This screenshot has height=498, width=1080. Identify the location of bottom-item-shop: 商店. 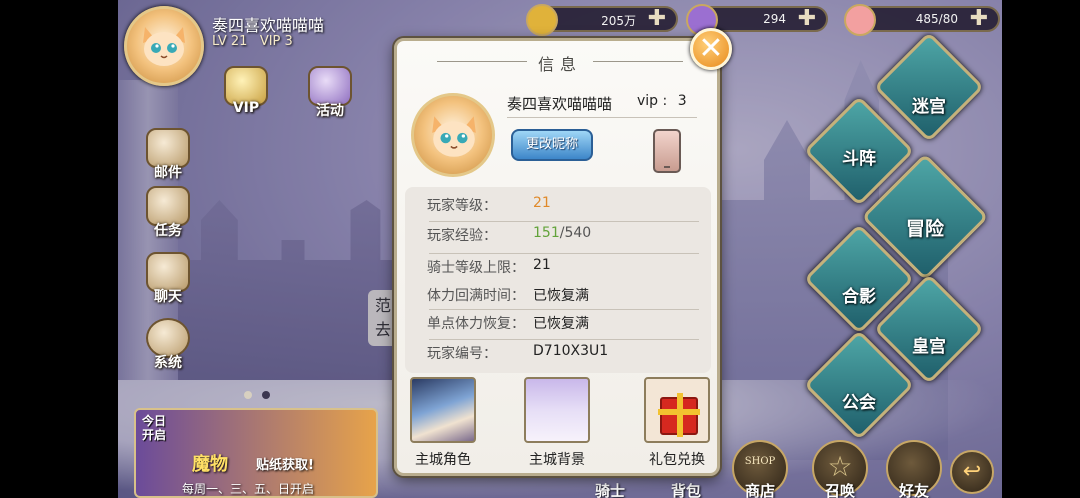
(759, 490).